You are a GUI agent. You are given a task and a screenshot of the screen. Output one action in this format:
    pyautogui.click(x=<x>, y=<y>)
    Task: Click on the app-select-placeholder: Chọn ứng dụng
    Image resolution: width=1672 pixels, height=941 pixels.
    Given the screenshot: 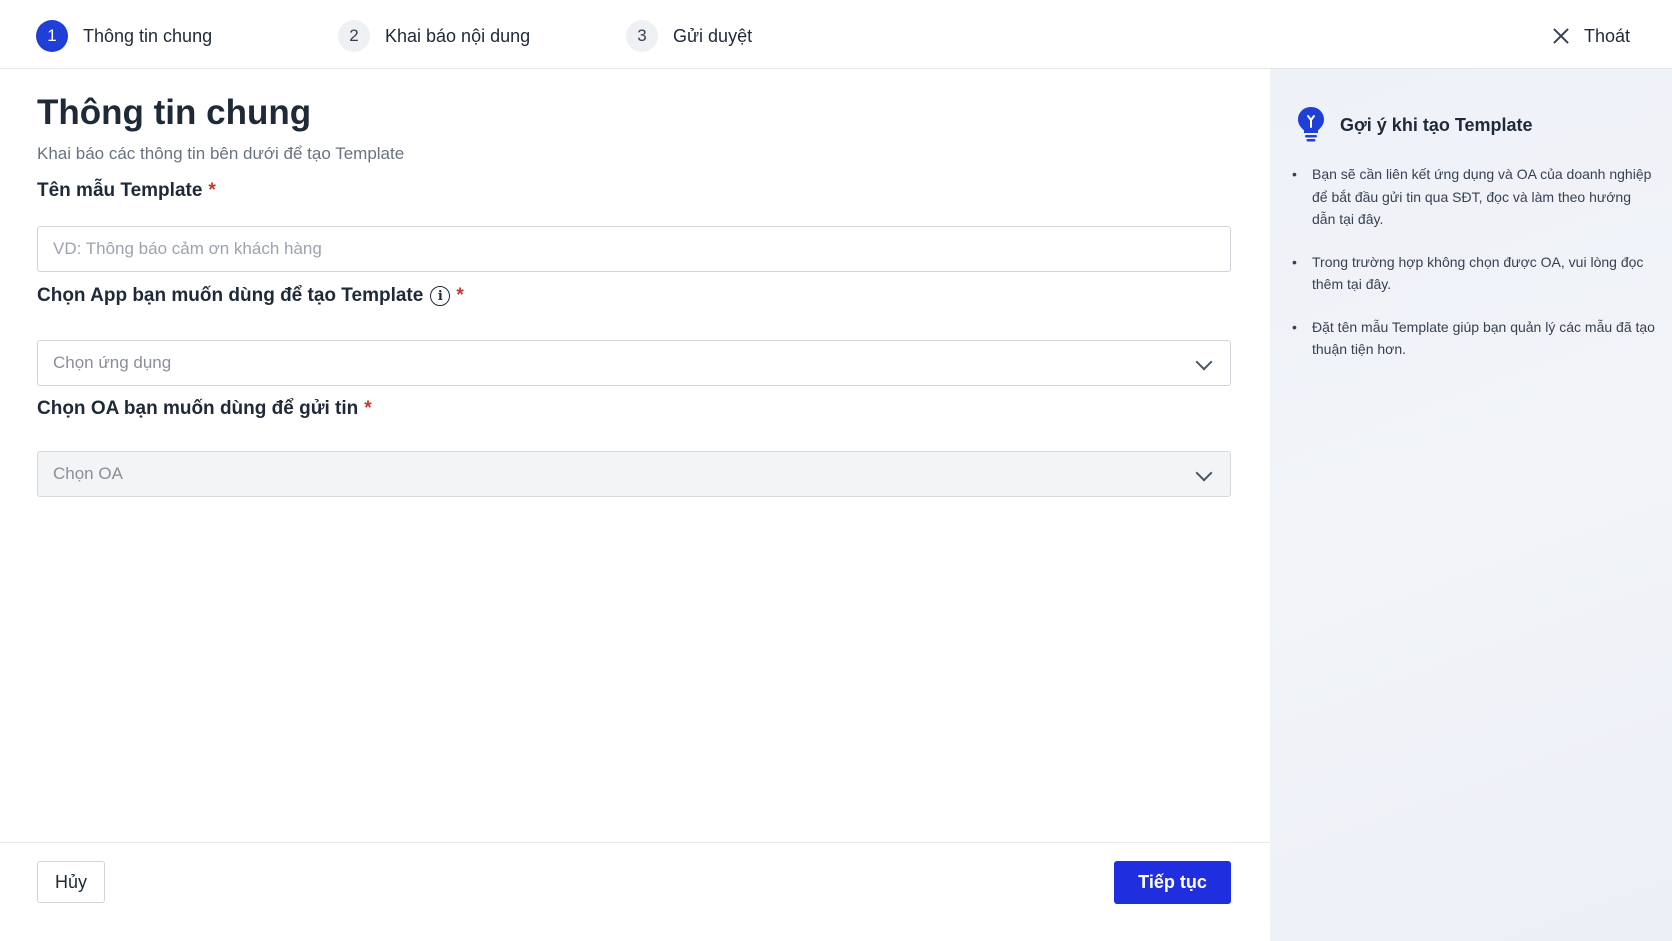 What is the action you would take?
    pyautogui.click(x=112, y=362)
    